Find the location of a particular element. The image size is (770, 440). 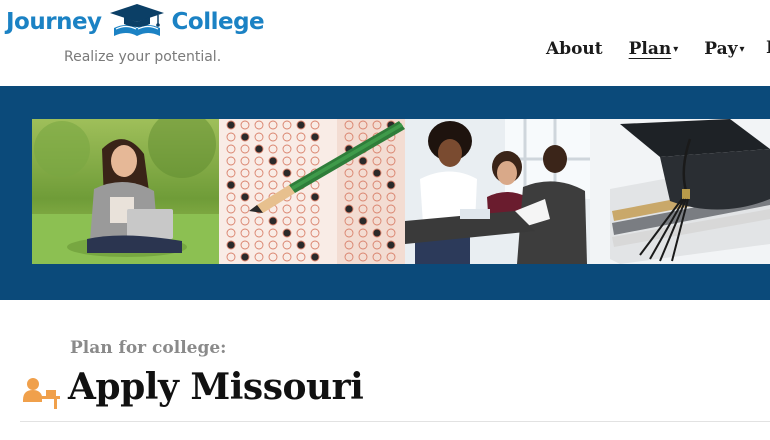

logo-word-college: College is located at coordinates (218, 22).